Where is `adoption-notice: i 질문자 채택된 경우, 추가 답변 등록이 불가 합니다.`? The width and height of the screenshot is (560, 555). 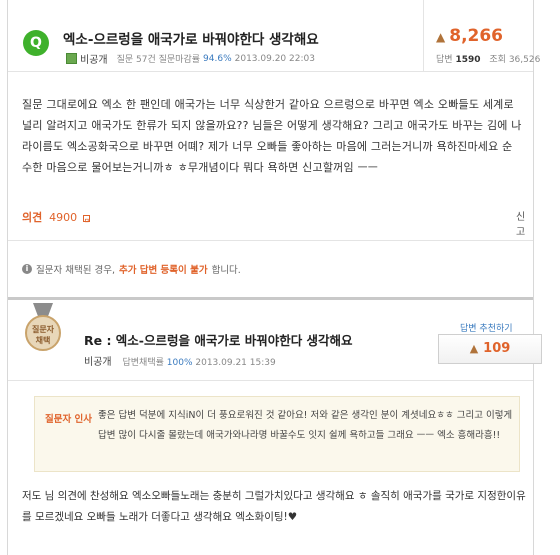
adoption-notice: i 질문자 채택된 경우, 추가 답변 등록이 불가 합니다. is located at coordinates (131, 269).